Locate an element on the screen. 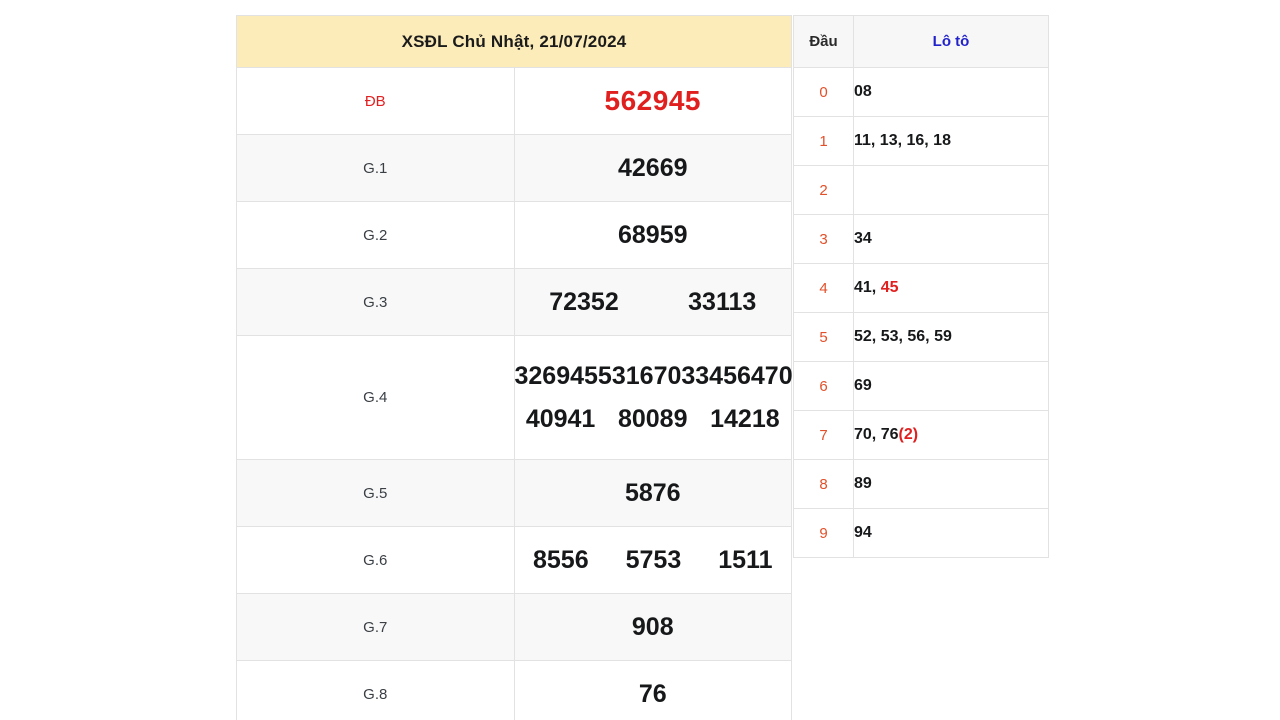 The width and height of the screenshot is (1280, 720). table-row: G.7 908 is located at coordinates (514, 627).